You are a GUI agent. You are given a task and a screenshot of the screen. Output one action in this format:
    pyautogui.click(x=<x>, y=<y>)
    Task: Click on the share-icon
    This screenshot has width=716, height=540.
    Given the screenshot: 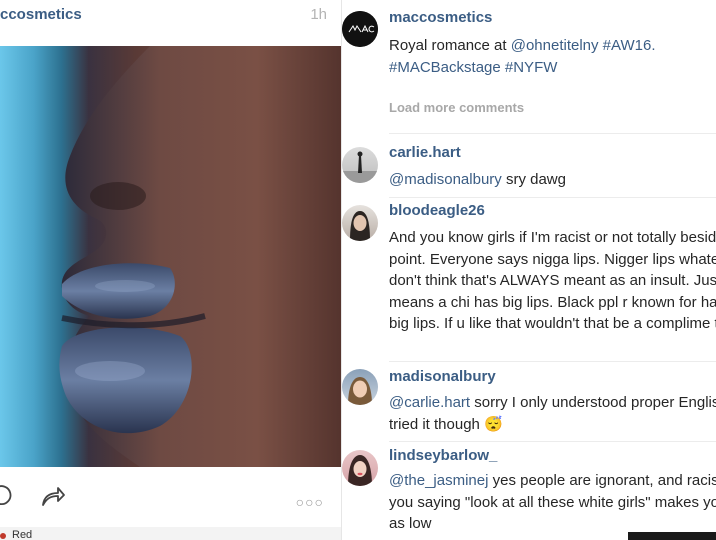 What is the action you would take?
    pyautogui.click(x=53, y=498)
    